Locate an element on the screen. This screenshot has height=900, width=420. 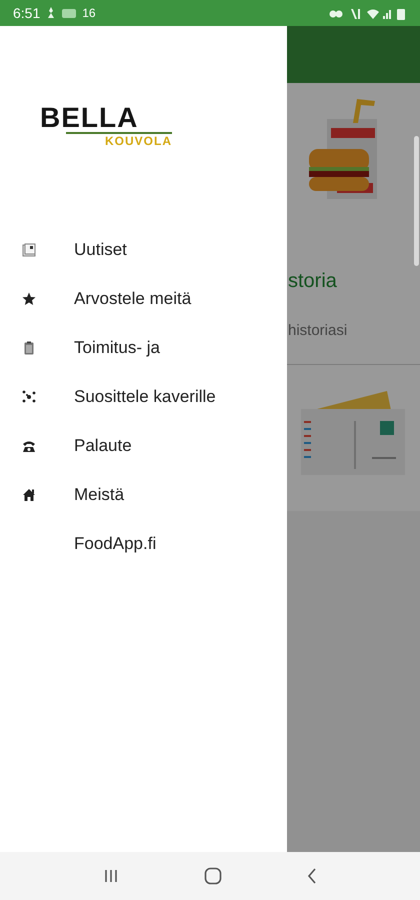
menu-item: Suosittele kaverille is located at coordinates (143, 396).